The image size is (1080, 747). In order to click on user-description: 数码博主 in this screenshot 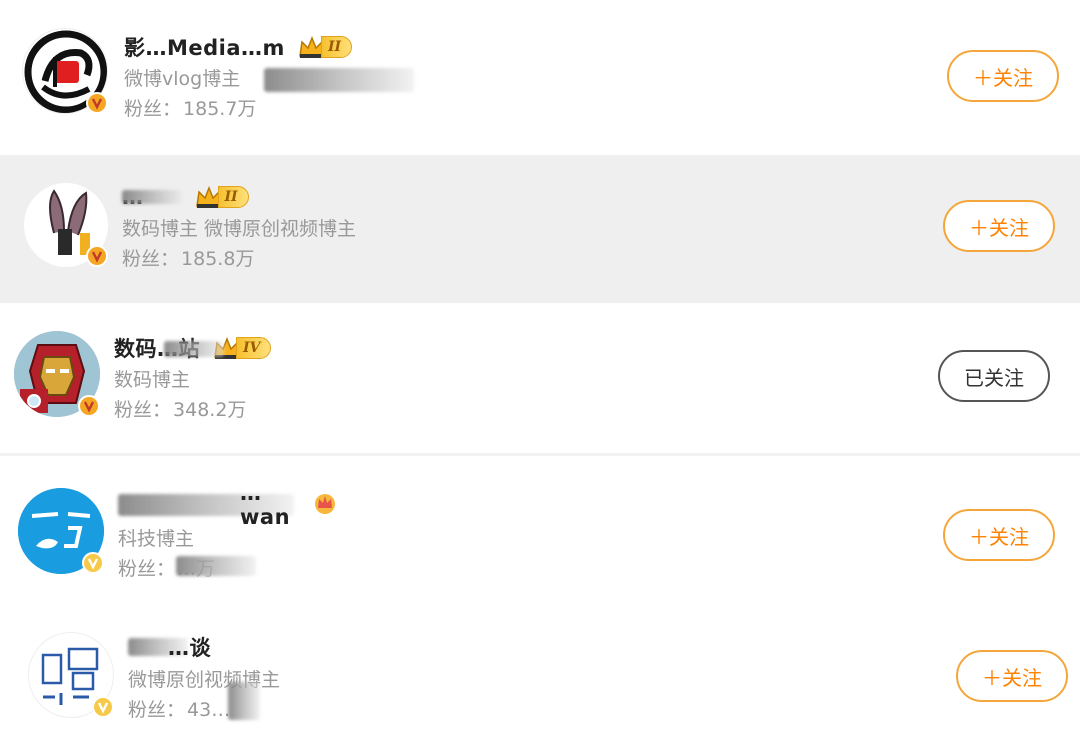, I will do `click(152, 380)`.